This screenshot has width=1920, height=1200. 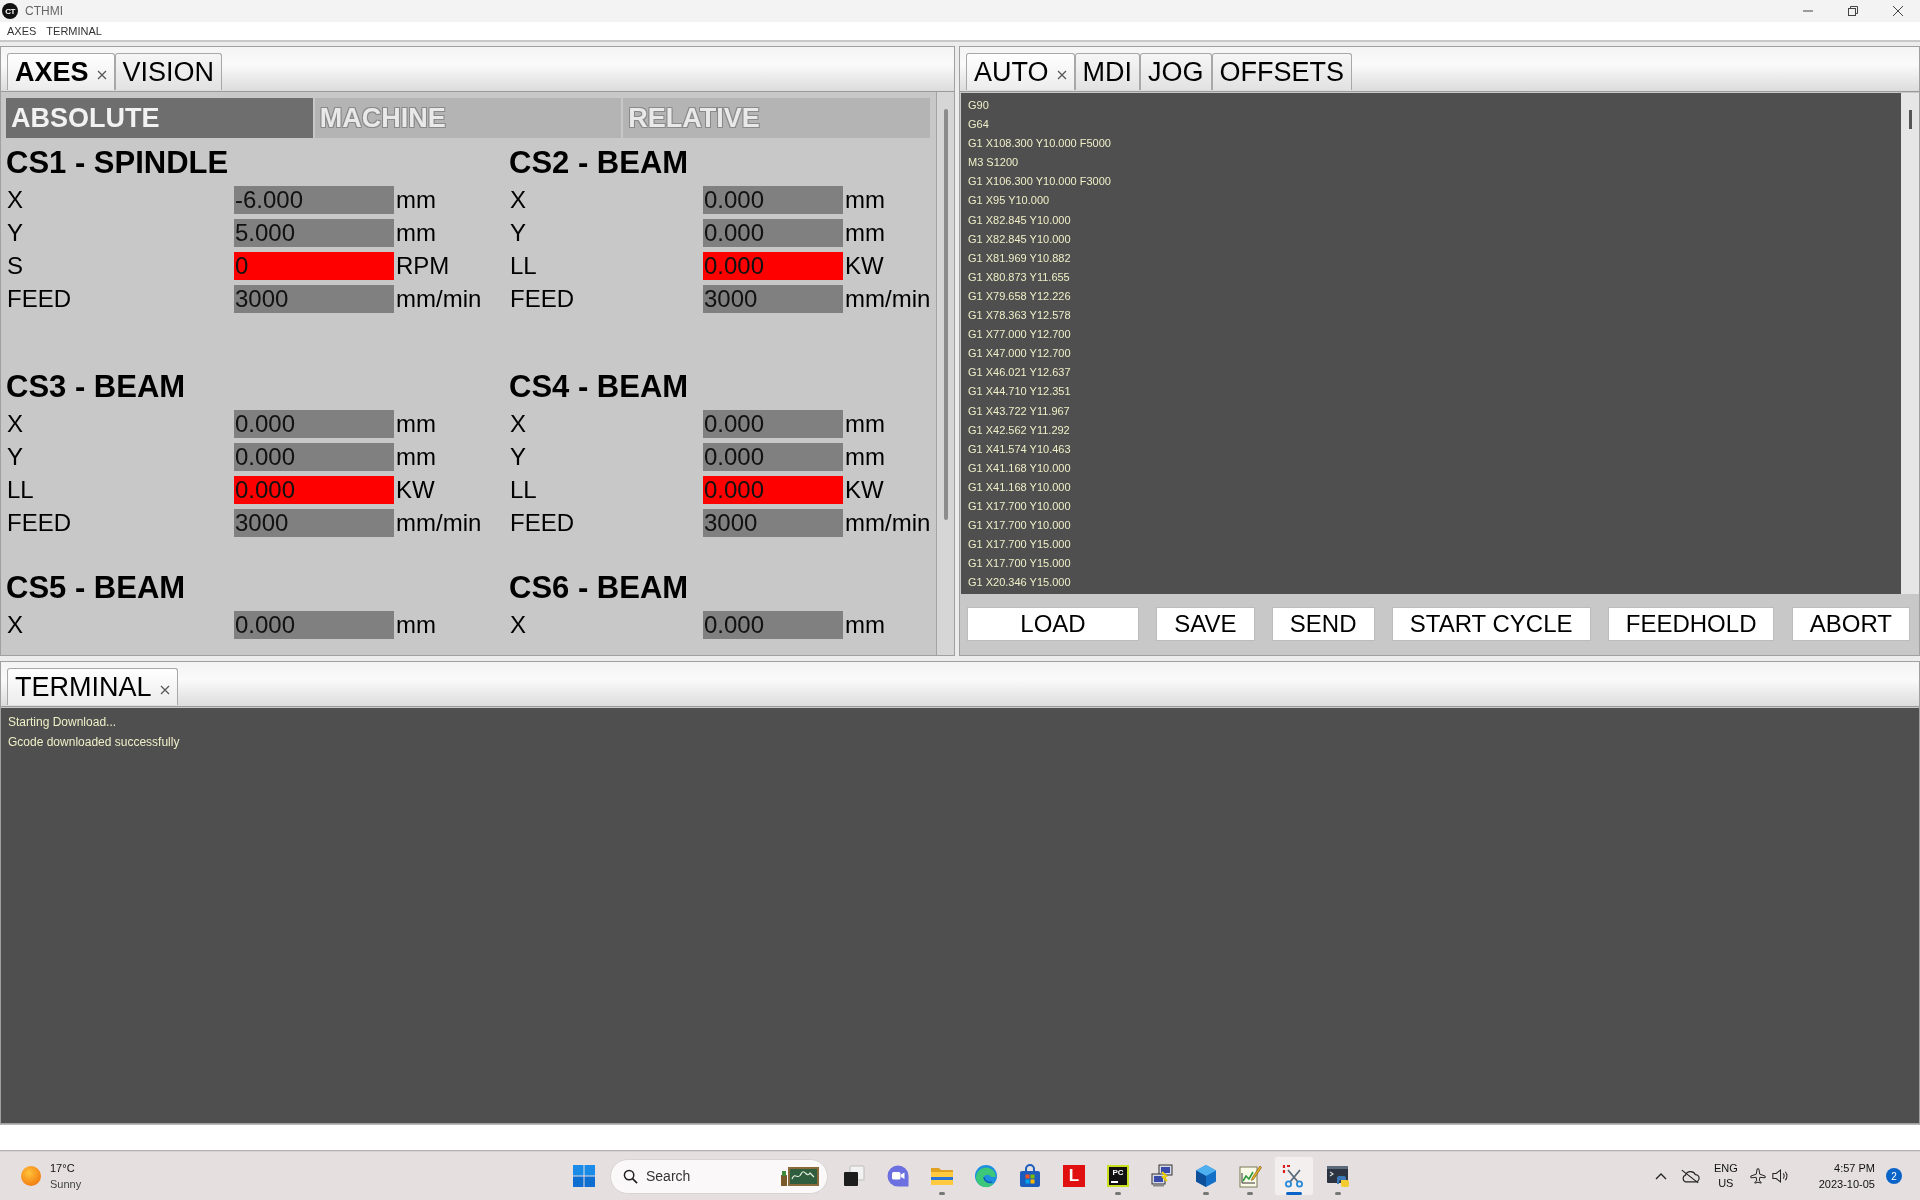 What do you see at coordinates (854, 1176) in the screenshot?
I see `overlapping-squares-icon` at bounding box center [854, 1176].